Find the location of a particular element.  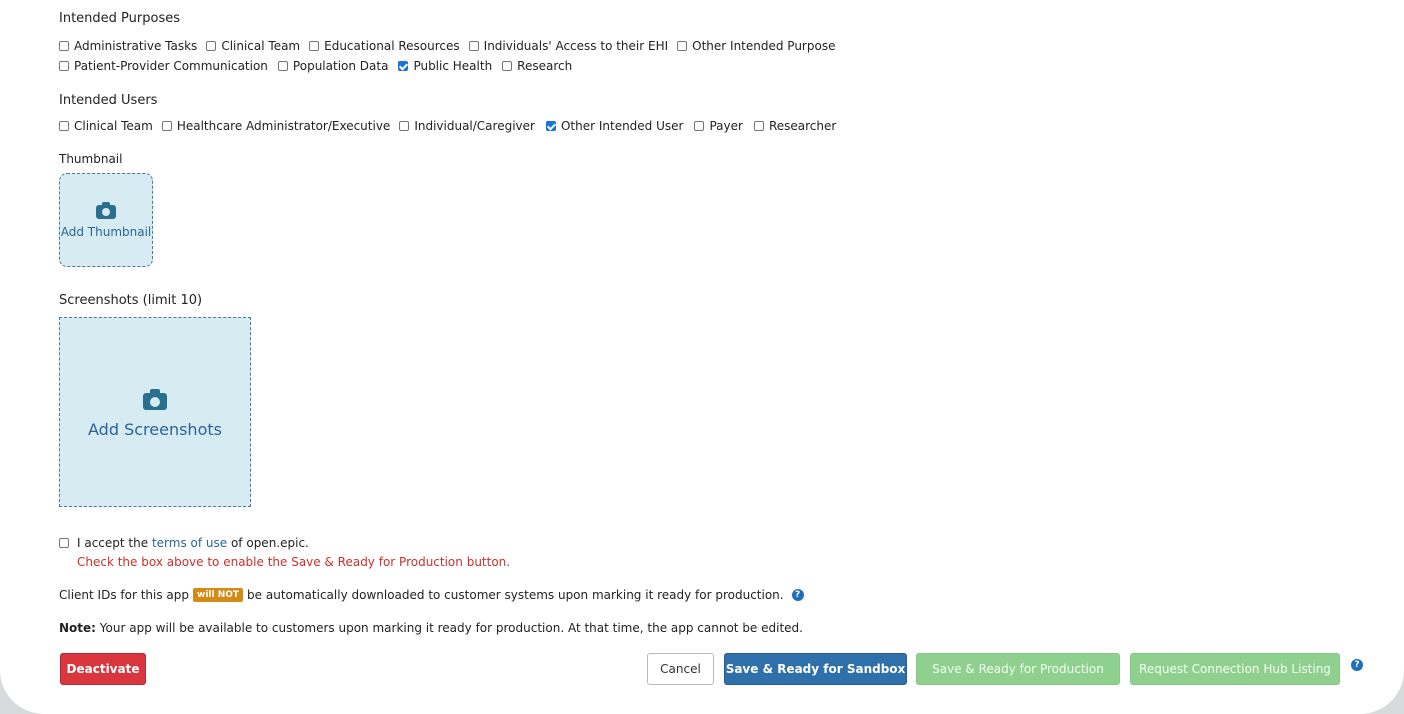

checkbox-label: Public Health is located at coordinates (453, 66).